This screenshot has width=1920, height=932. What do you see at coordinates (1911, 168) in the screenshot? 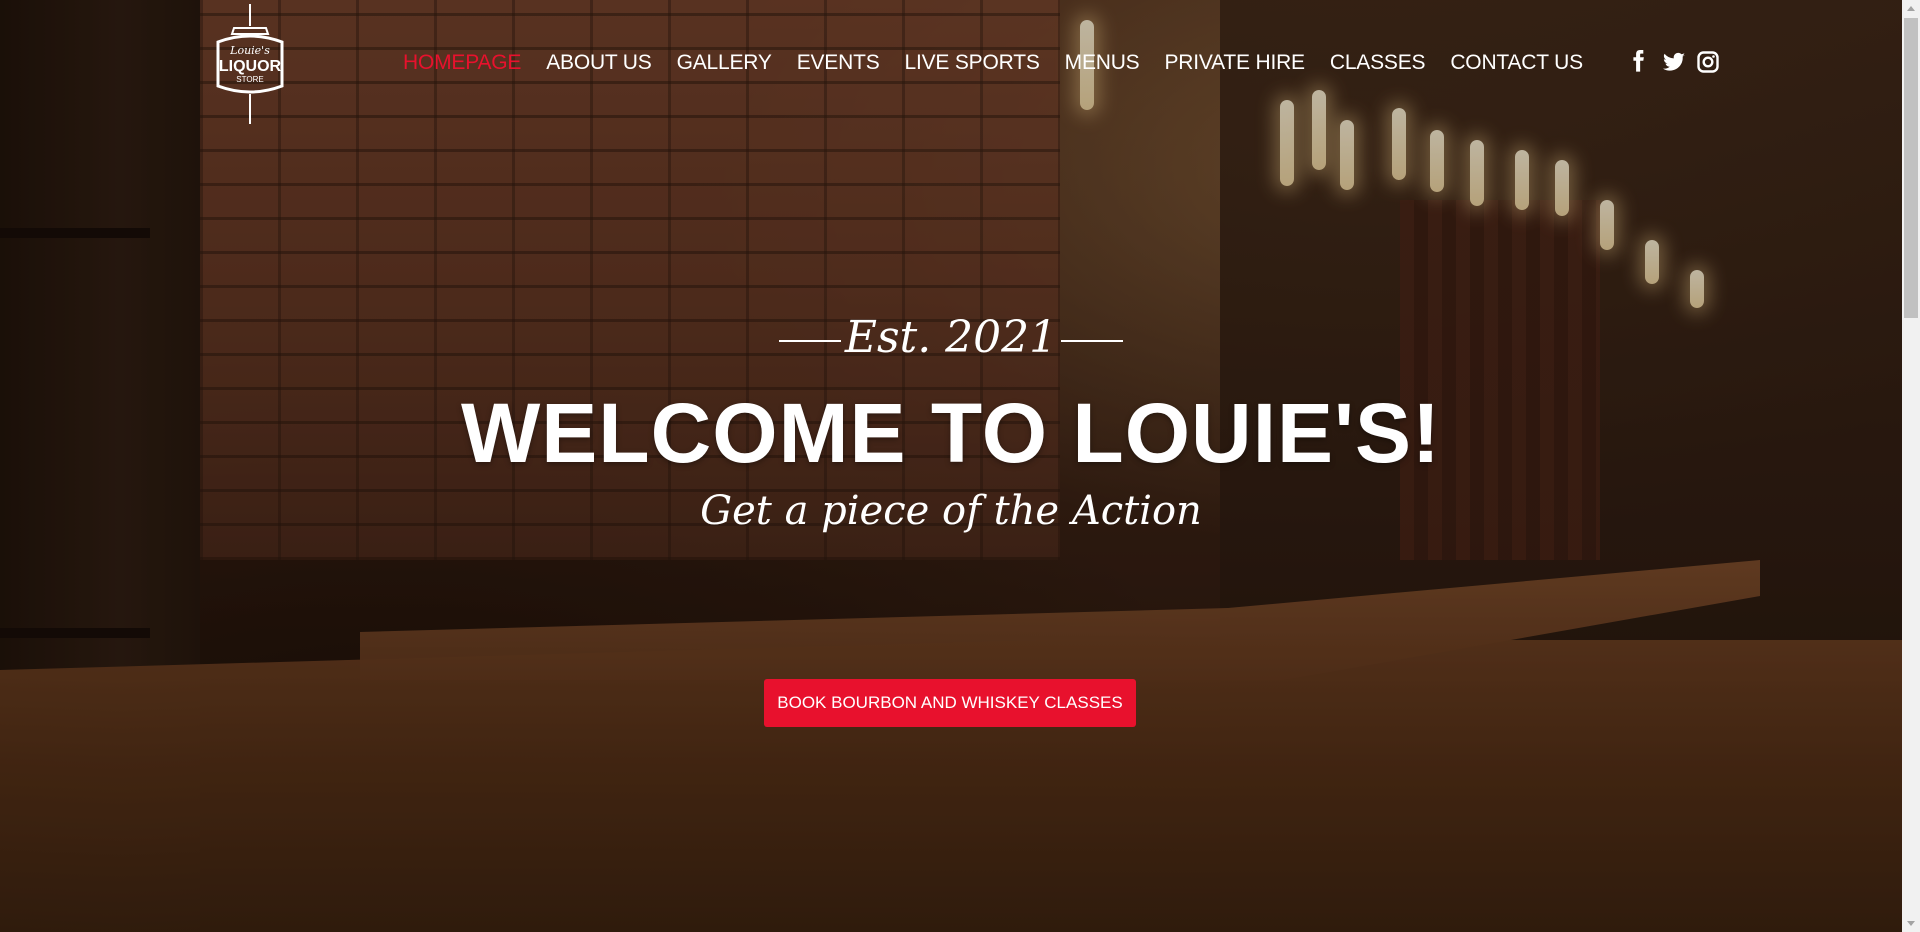
I see `scroll-thumb` at bounding box center [1911, 168].